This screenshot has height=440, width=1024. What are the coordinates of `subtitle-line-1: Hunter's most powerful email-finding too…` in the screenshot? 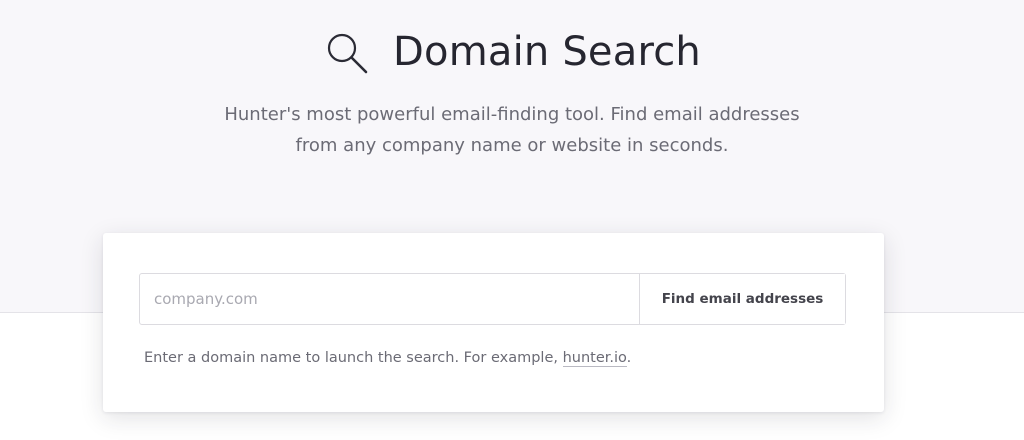 It's located at (512, 114).